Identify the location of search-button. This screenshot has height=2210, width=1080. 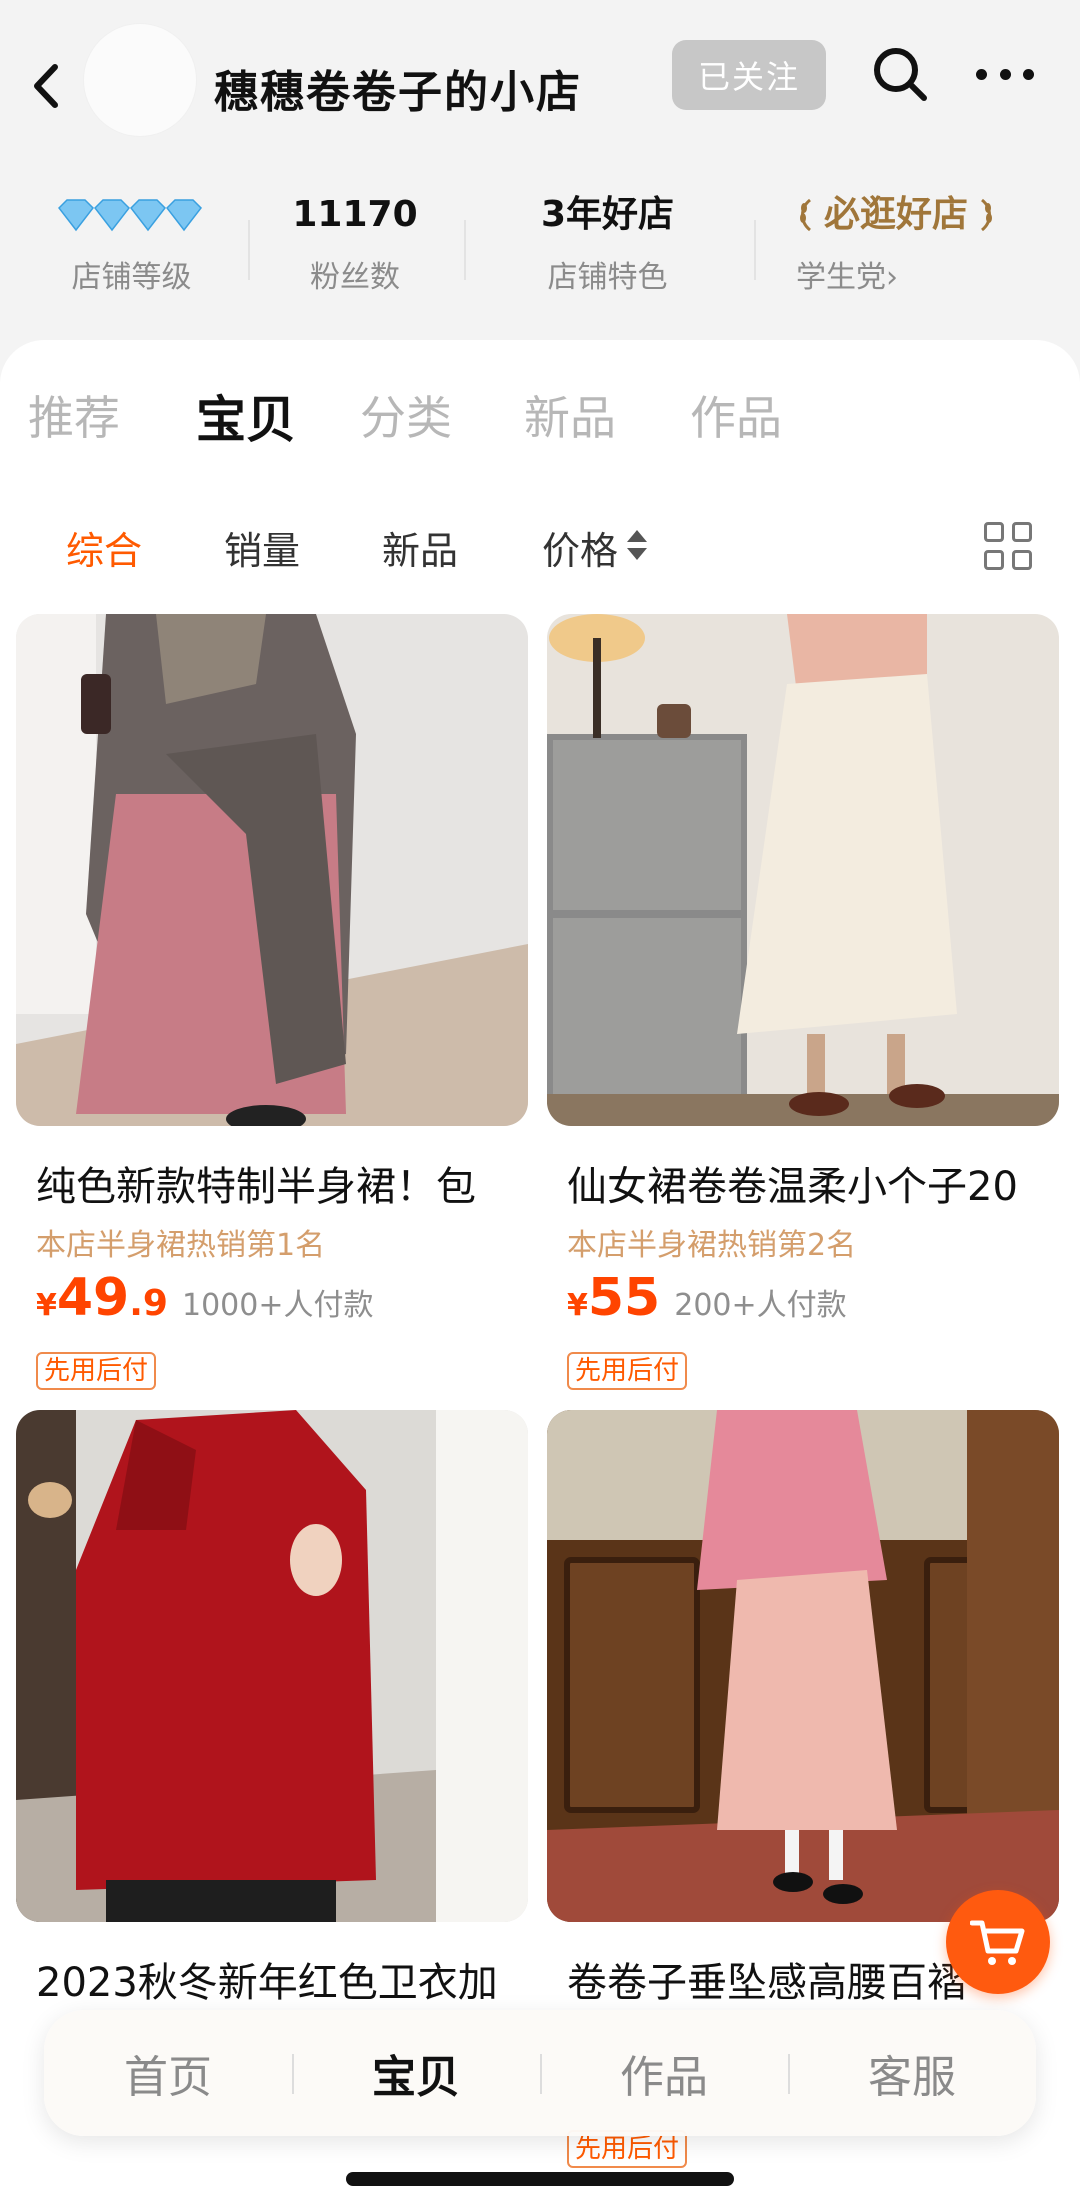
(900, 74).